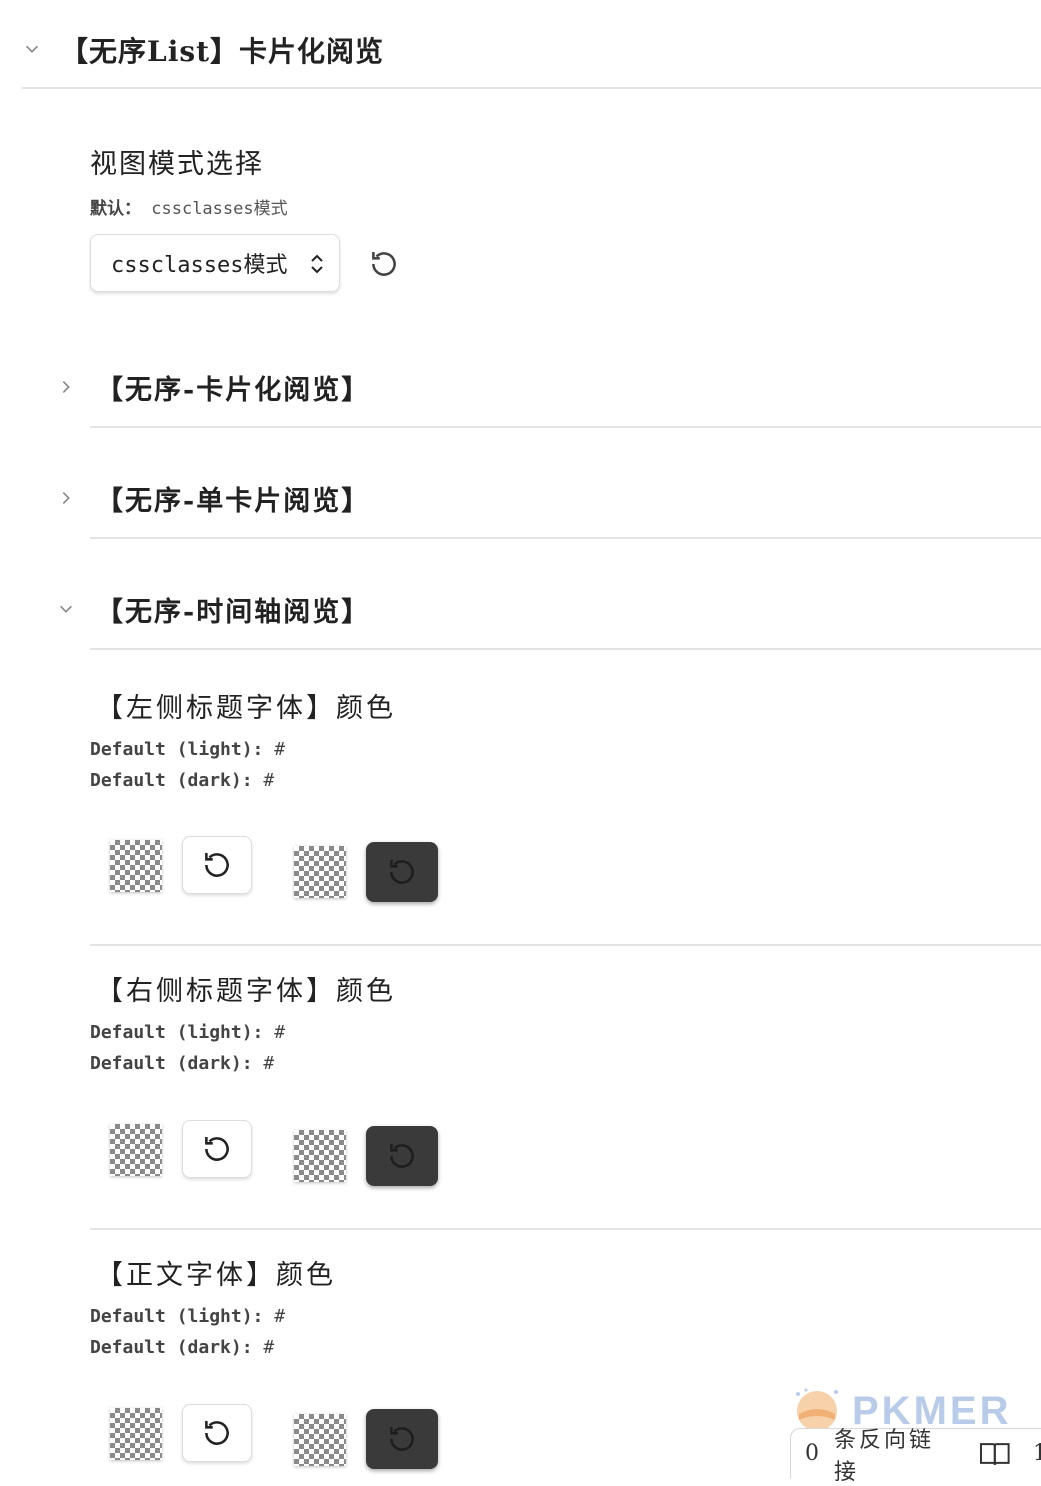 The height and width of the screenshot is (1486, 1041). Describe the element at coordinates (1037, 1453) in the screenshot. I see `word-count: 1` at that location.